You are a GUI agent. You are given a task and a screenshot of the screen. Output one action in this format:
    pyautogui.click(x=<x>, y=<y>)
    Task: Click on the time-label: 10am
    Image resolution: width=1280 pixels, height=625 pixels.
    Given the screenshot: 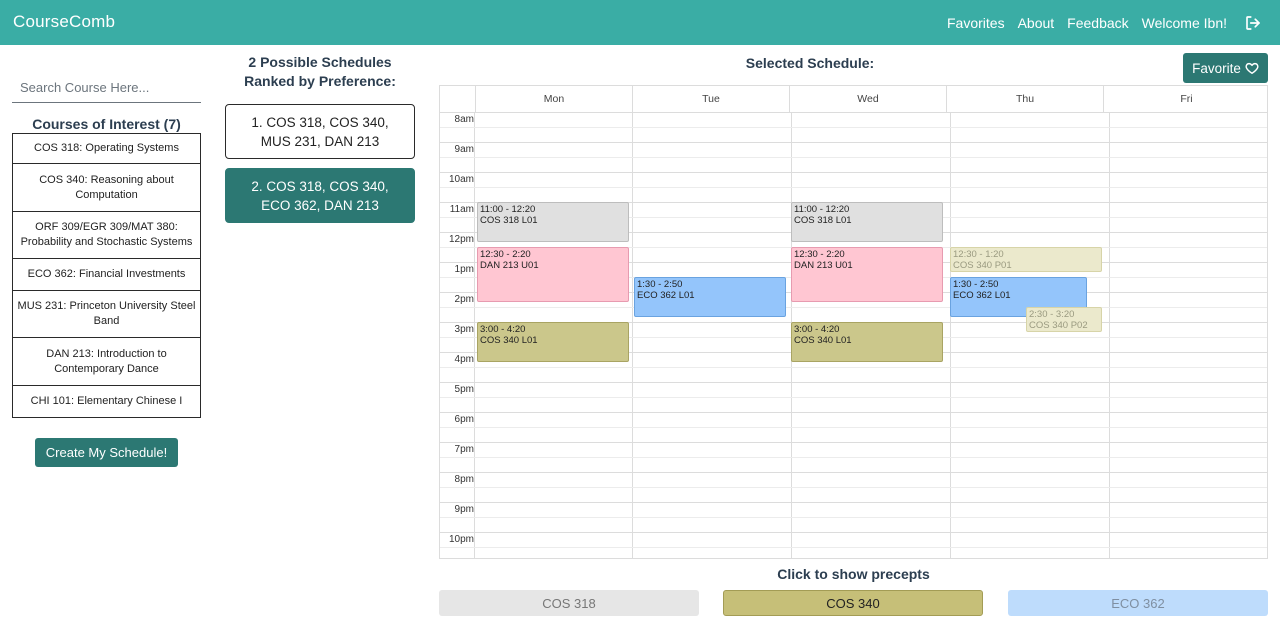 What is the action you would take?
    pyautogui.click(x=461, y=179)
    